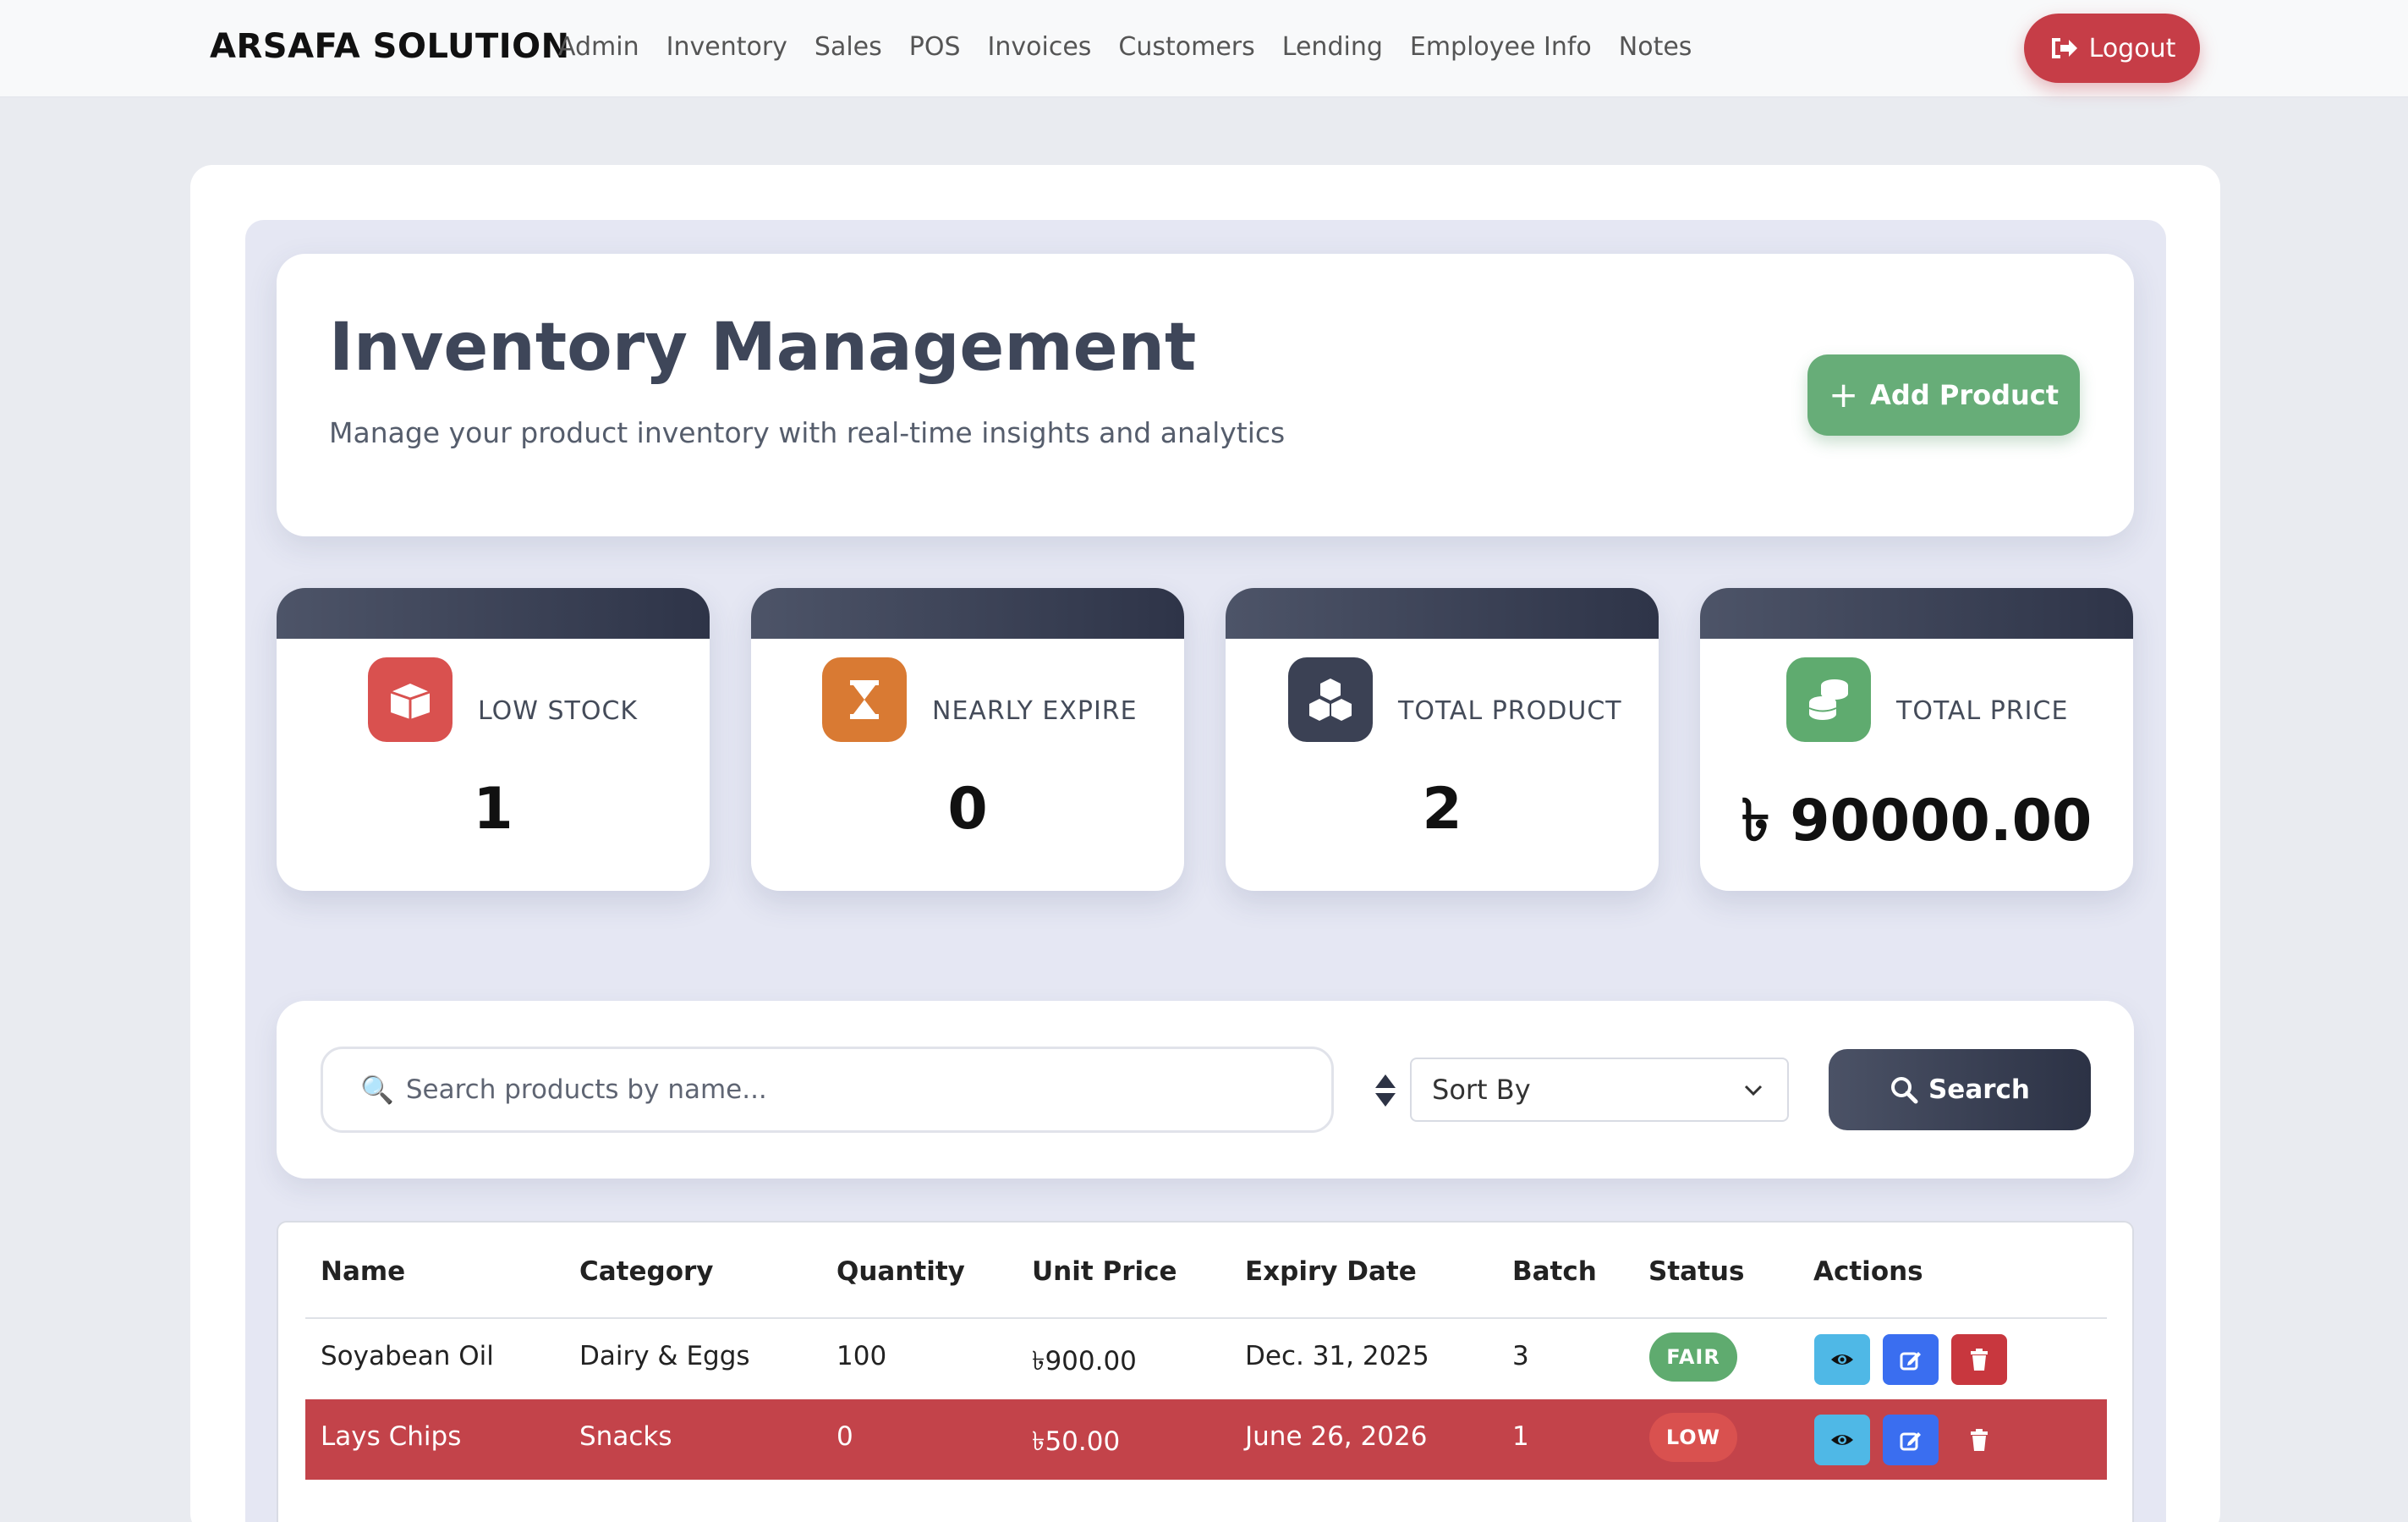 The width and height of the screenshot is (2408, 1522). I want to click on column-header-name: Name, so click(363, 1271).